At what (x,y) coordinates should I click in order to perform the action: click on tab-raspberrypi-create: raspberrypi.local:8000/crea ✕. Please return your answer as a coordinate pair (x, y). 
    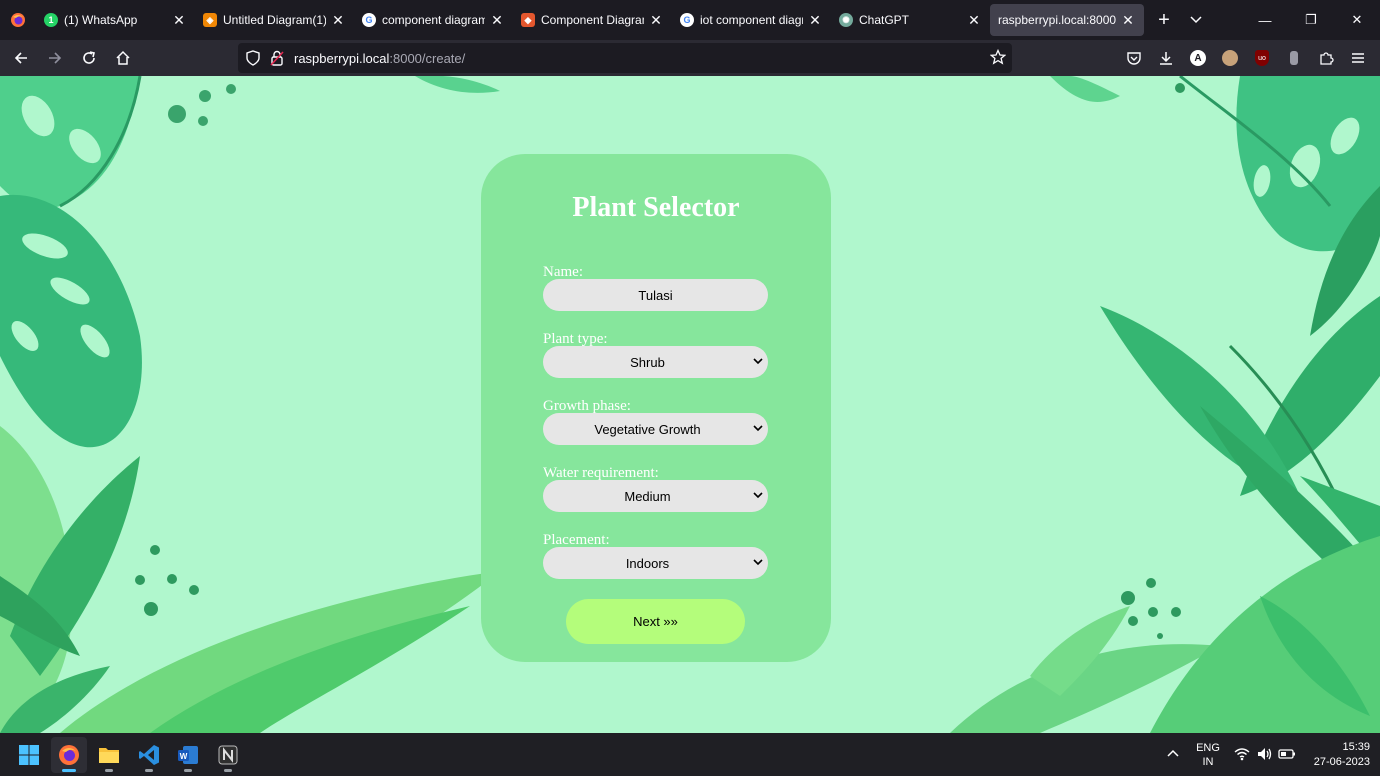
    Looking at the image, I should click on (1067, 20).